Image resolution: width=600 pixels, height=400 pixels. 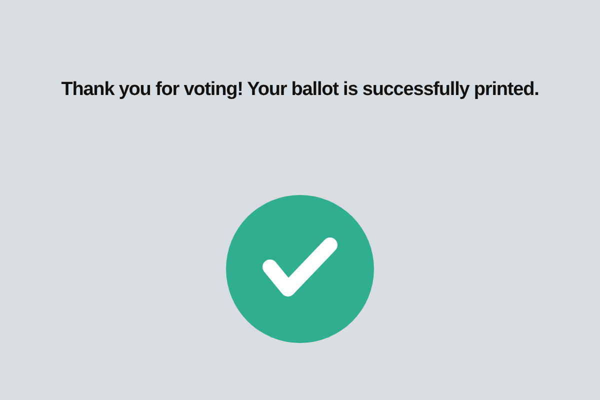 I want to click on checkmark-icon, so click(x=300, y=268).